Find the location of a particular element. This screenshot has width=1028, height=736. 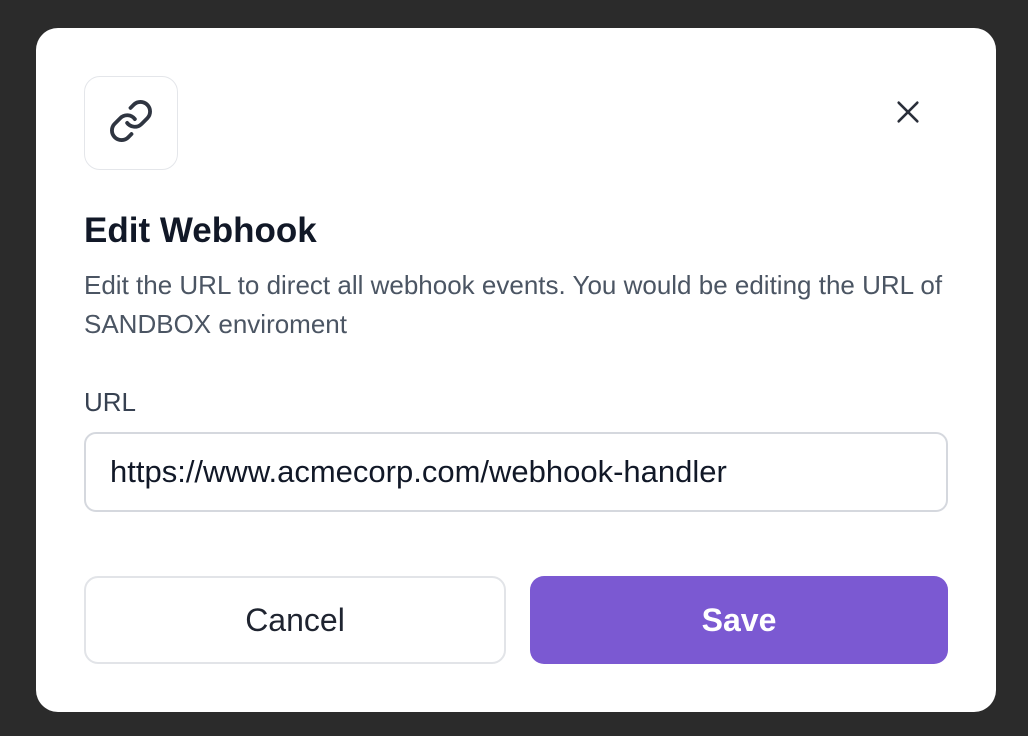

close-button is located at coordinates (908, 114).